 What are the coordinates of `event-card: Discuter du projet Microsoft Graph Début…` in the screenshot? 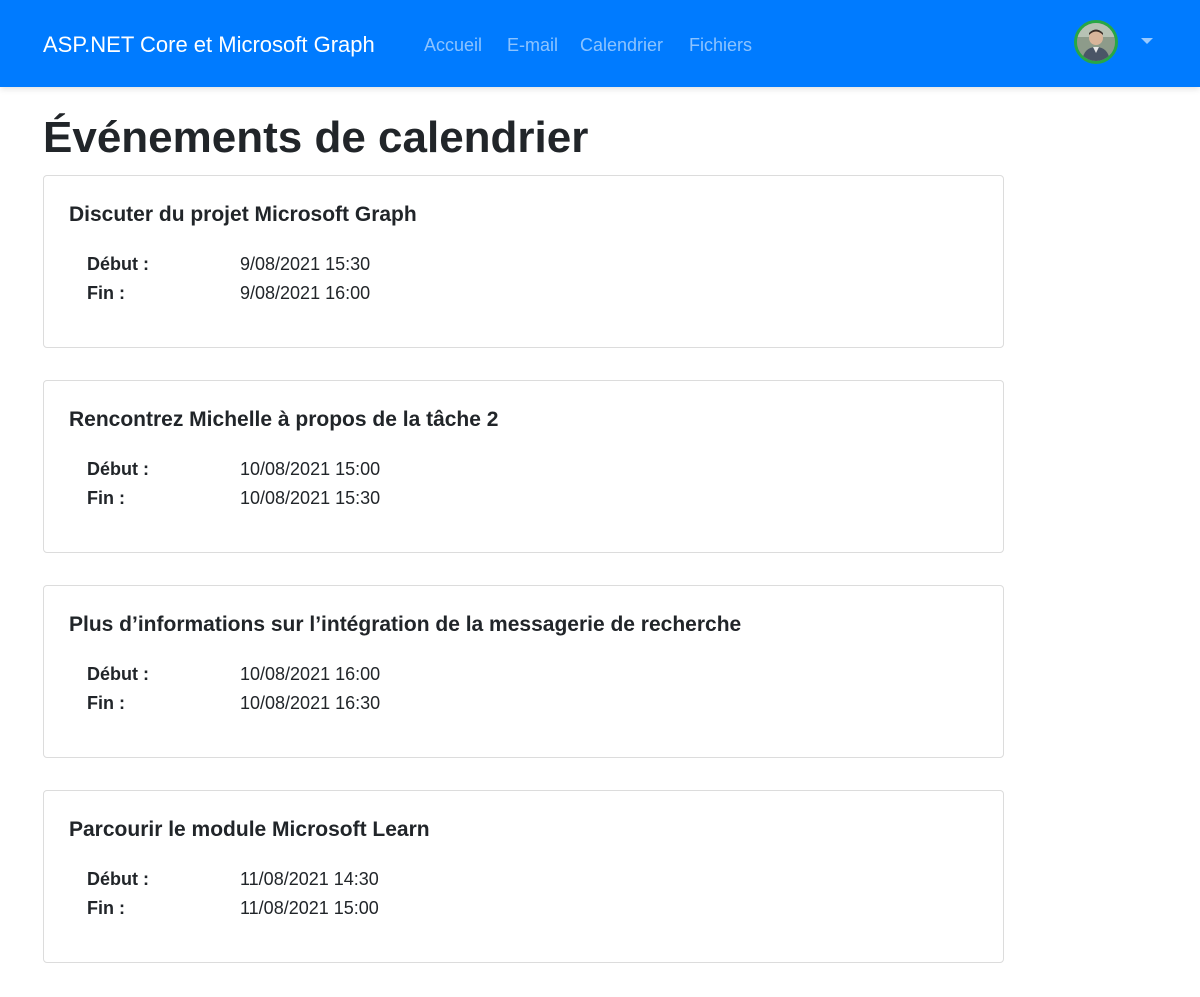 It's located at (523, 261).